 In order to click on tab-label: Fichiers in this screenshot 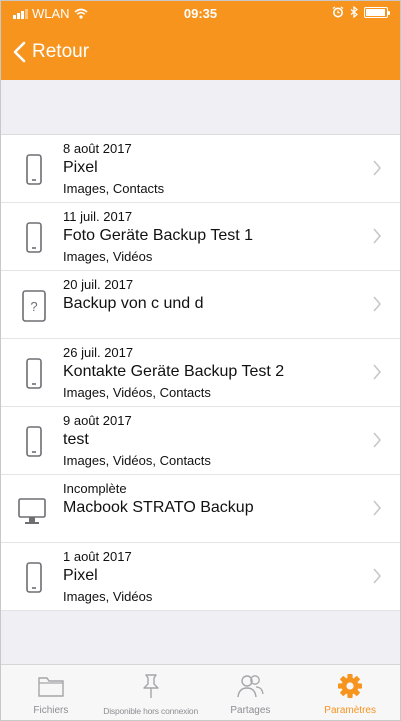, I will do `click(51, 710)`.